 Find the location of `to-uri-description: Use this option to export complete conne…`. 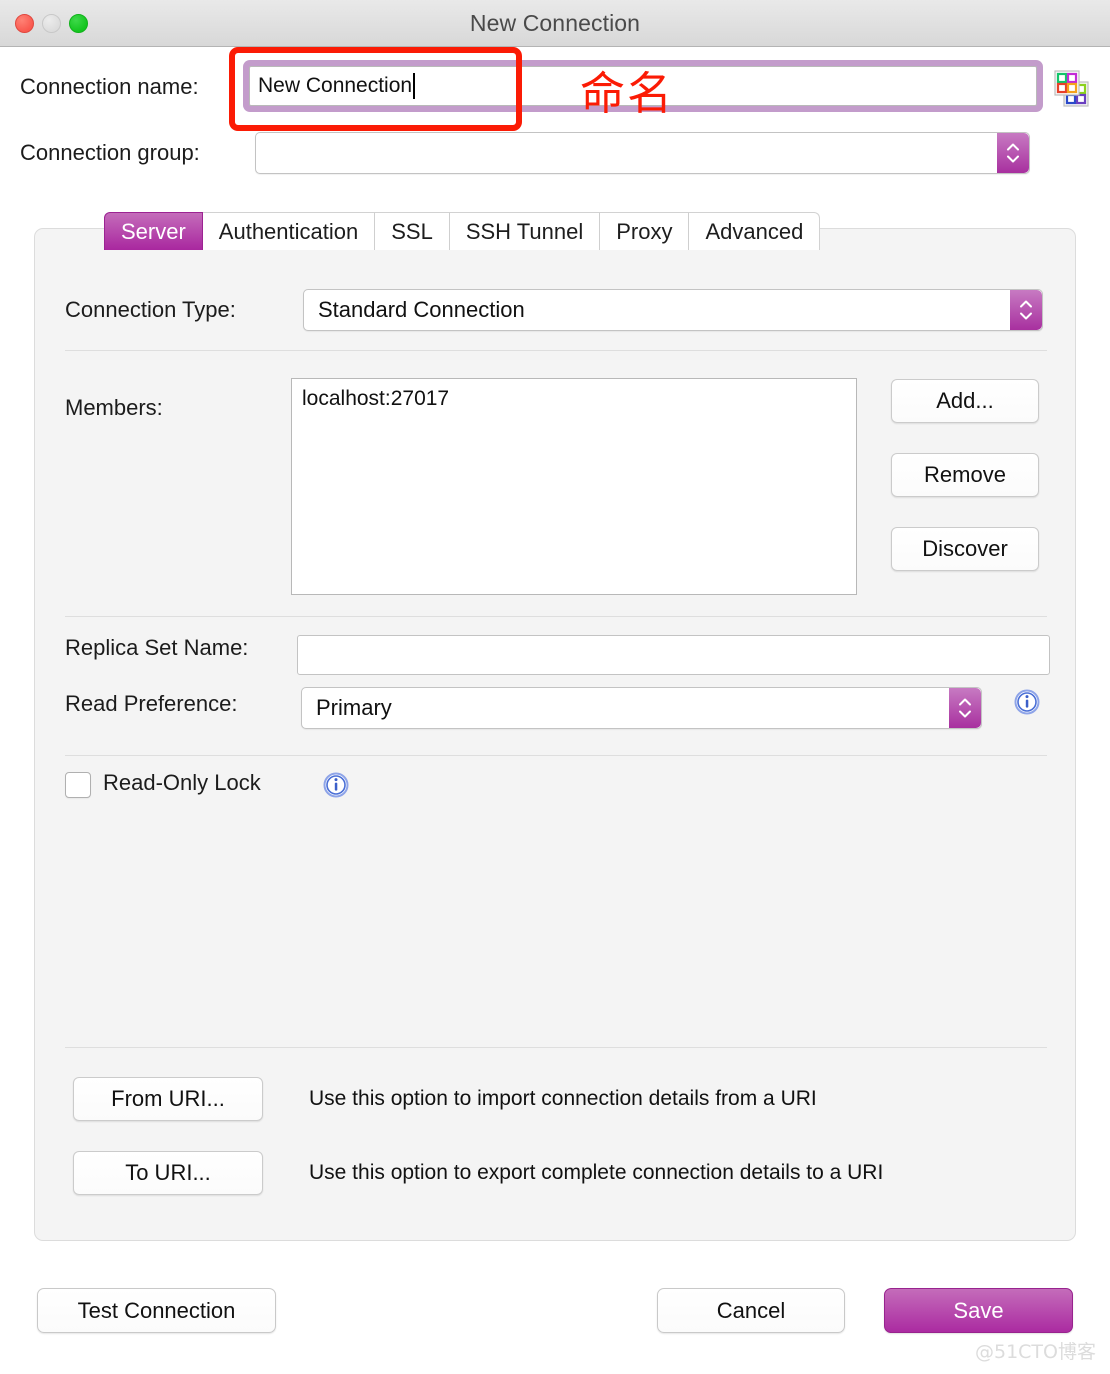

to-uri-description: Use this option to export complete conne… is located at coordinates (596, 1172).